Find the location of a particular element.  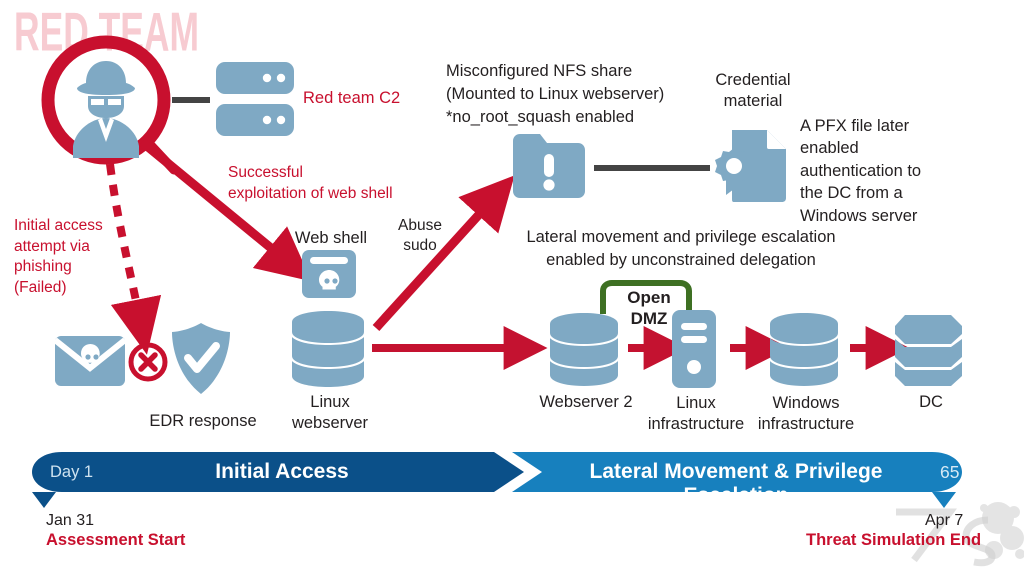

certificate-document-icon is located at coordinates (750, 166).